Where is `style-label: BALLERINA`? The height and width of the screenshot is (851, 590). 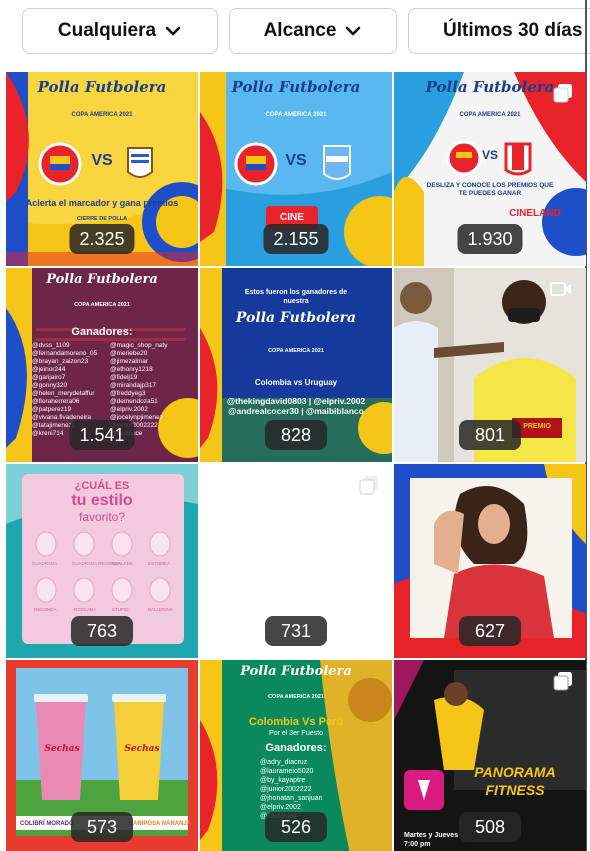 style-label: BALLERINA is located at coordinates (160, 609).